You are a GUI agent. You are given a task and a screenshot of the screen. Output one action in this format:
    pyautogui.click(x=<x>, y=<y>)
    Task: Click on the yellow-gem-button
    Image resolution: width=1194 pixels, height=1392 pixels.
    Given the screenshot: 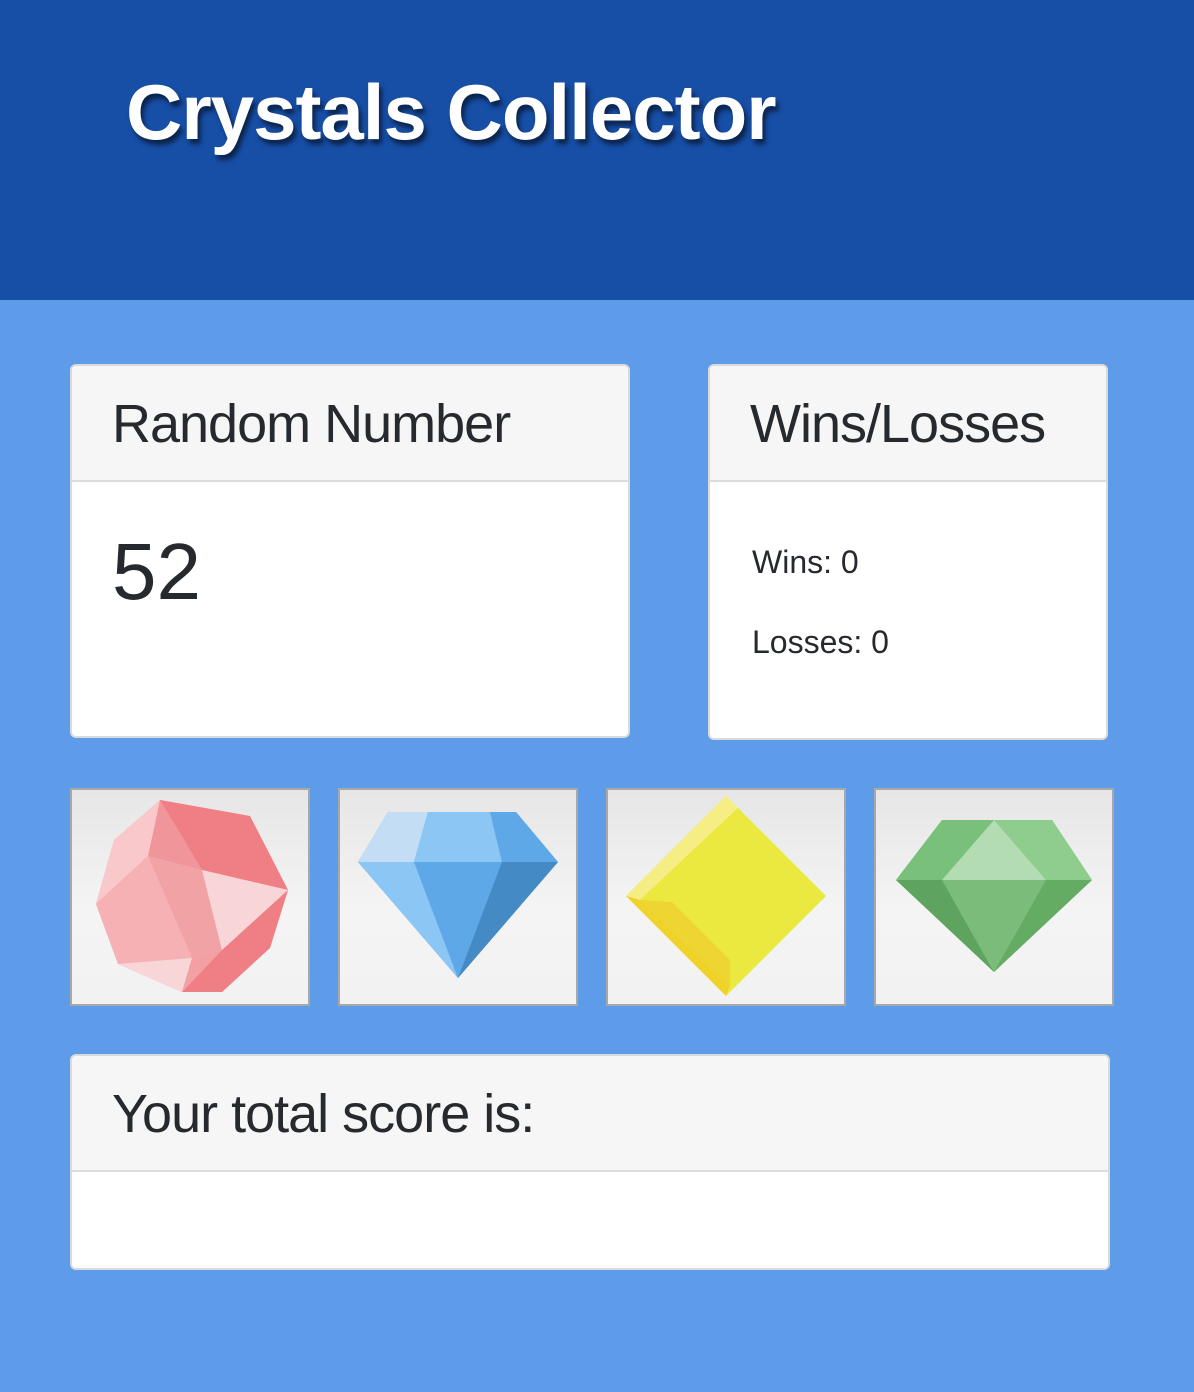 What is the action you would take?
    pyautogui.click(x=726, y=897)
    